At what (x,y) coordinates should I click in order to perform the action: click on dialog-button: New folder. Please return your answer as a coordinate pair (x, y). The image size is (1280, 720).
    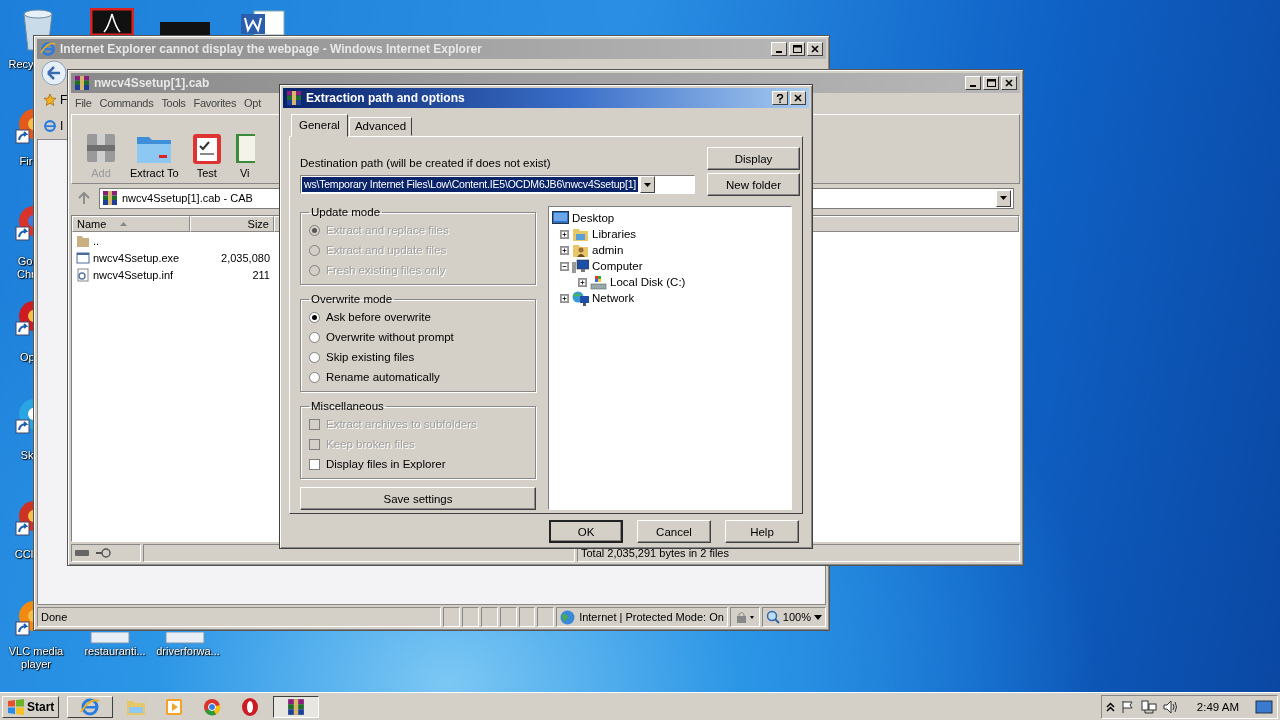
    Looking at the image, I should click on (753, 184).